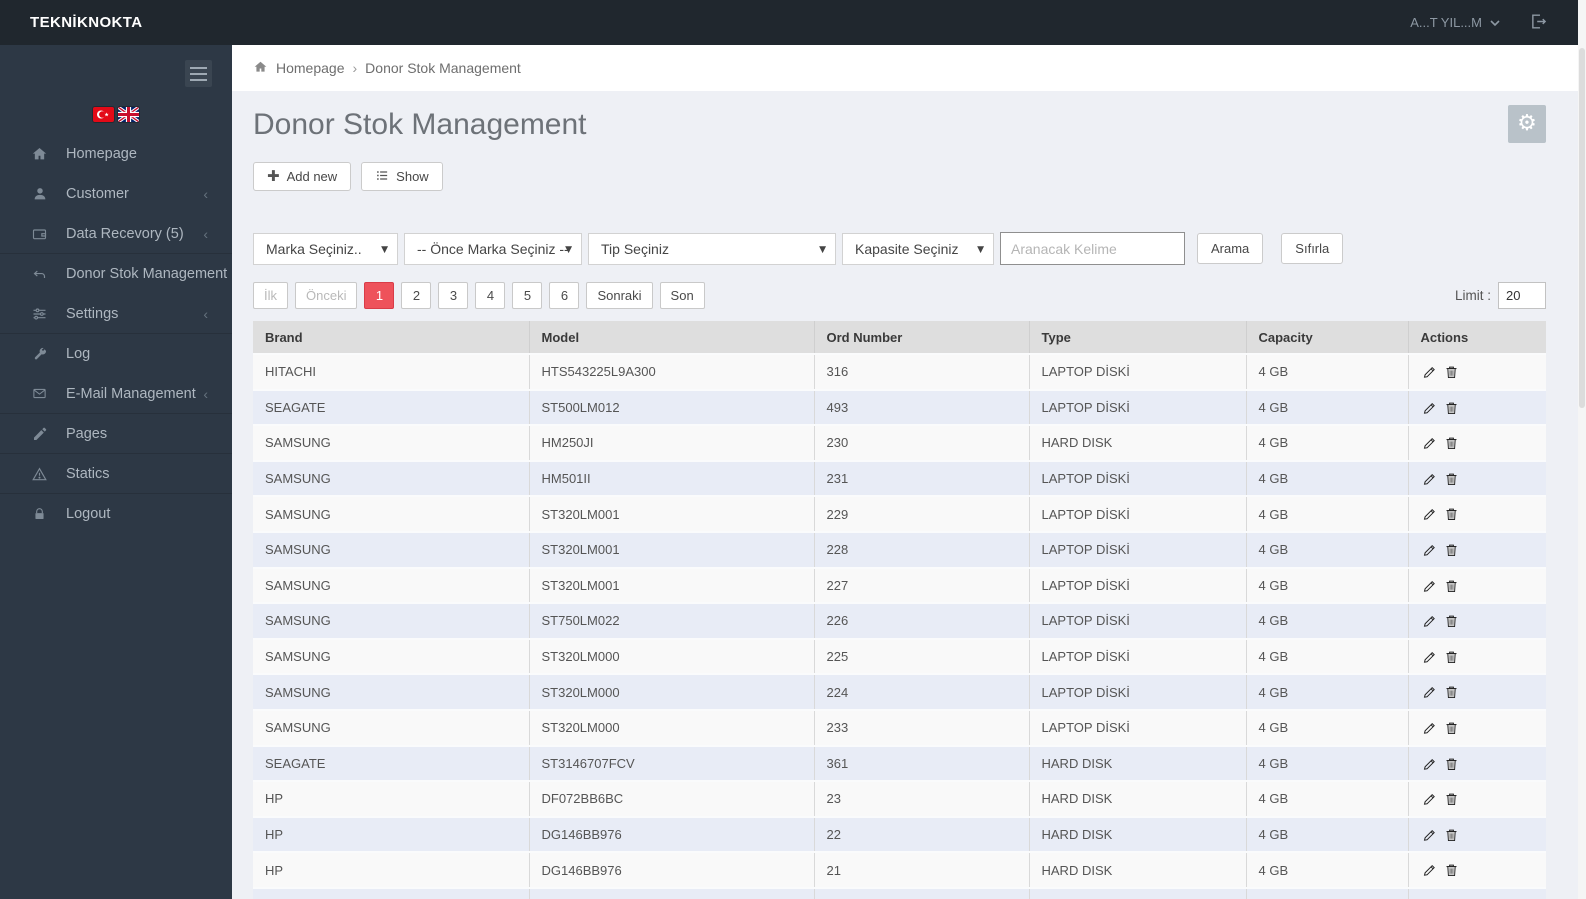 The width and height of the screenshot is (1586, 899). Describe the element at coordinates (1230, 248) in the screenshot. I see `search-button: Arama` at that location.